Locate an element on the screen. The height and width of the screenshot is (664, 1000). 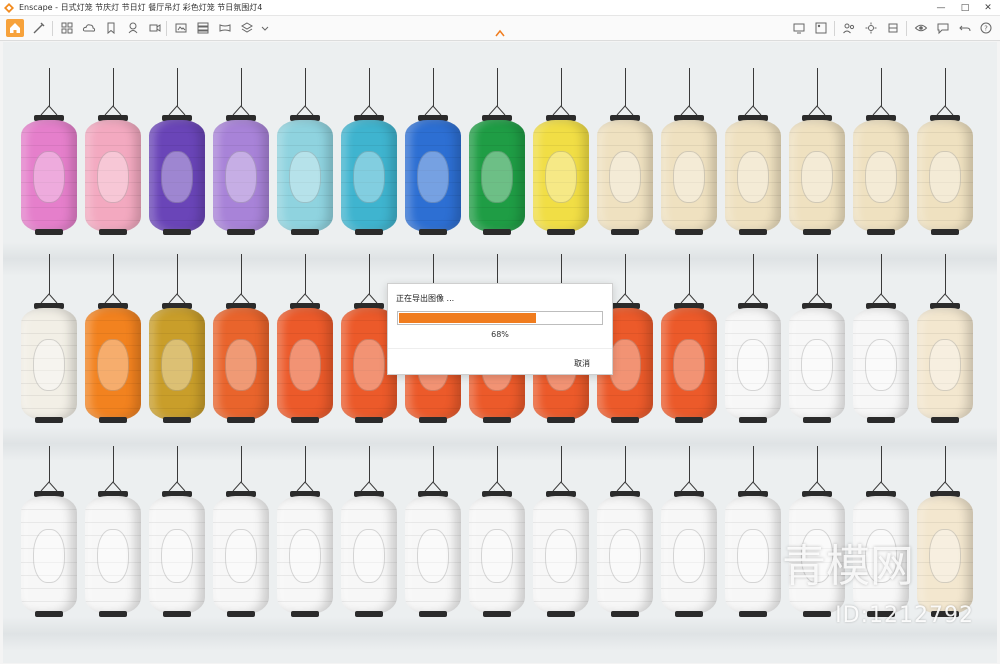
layers-button is located at coordinates (247, 28).